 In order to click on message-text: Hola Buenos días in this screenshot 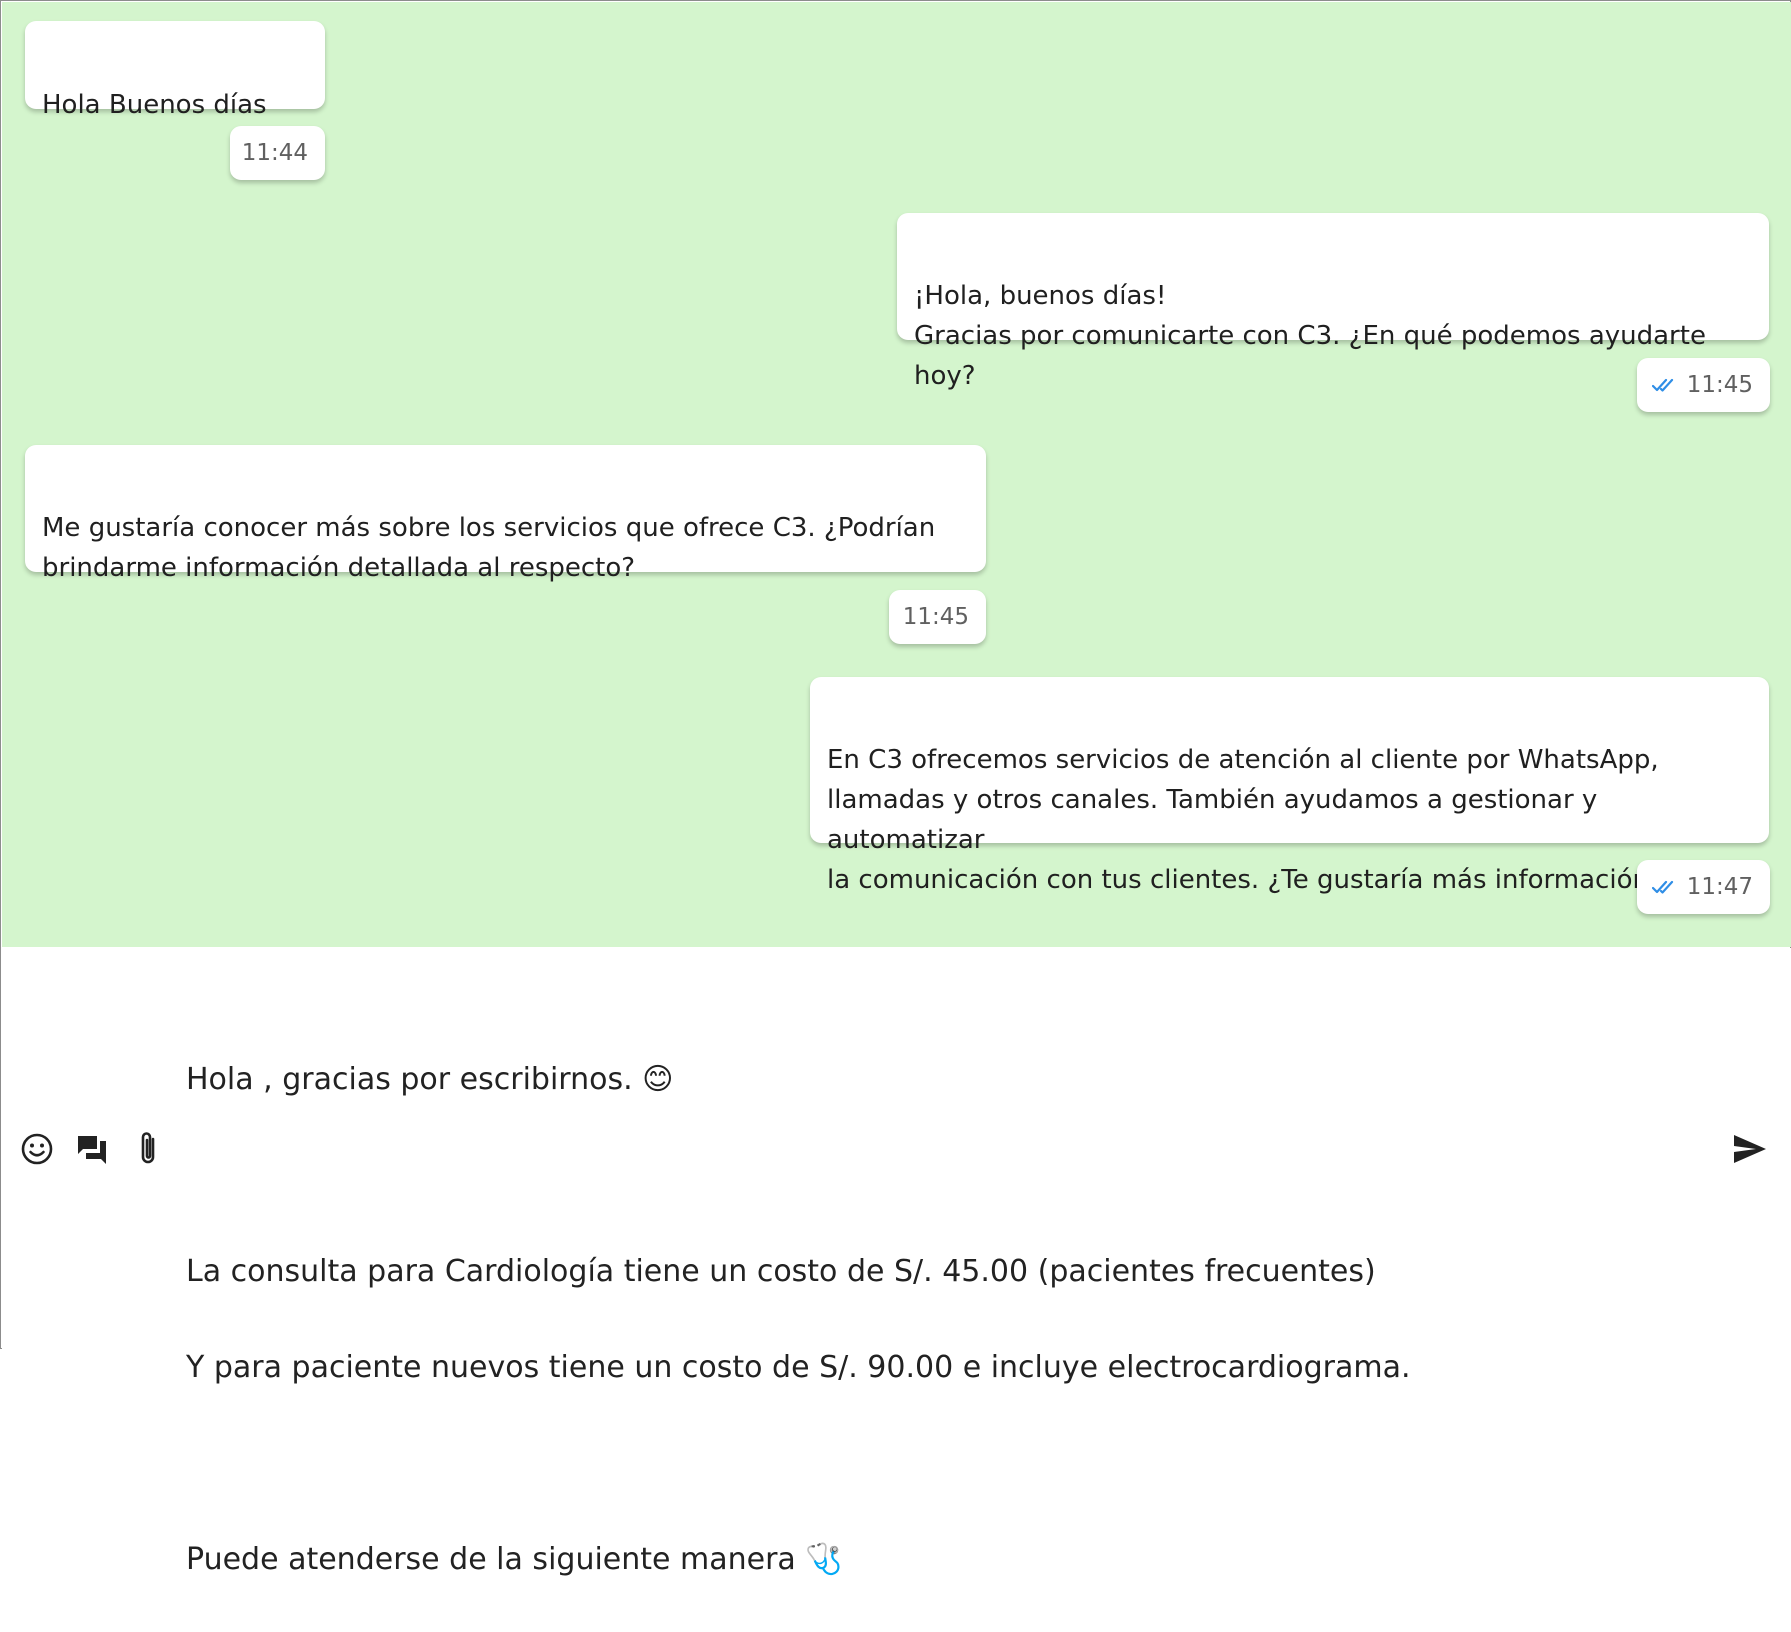, I will do `click(154, 105)`.